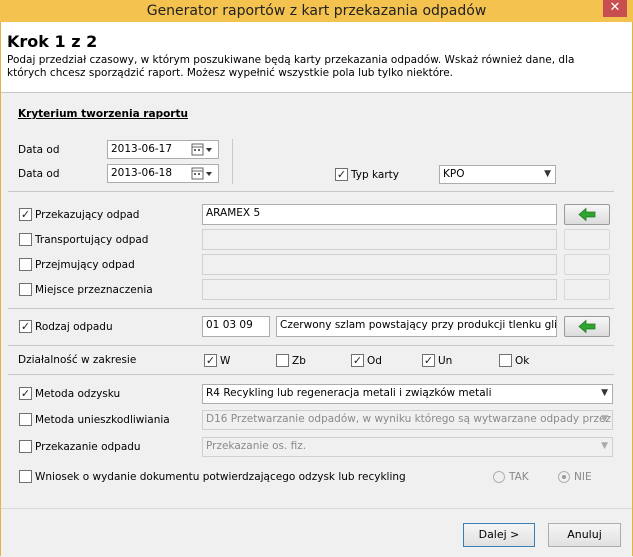  I want to click on recovery-method-checkbox: ✓, so click(25, 393).